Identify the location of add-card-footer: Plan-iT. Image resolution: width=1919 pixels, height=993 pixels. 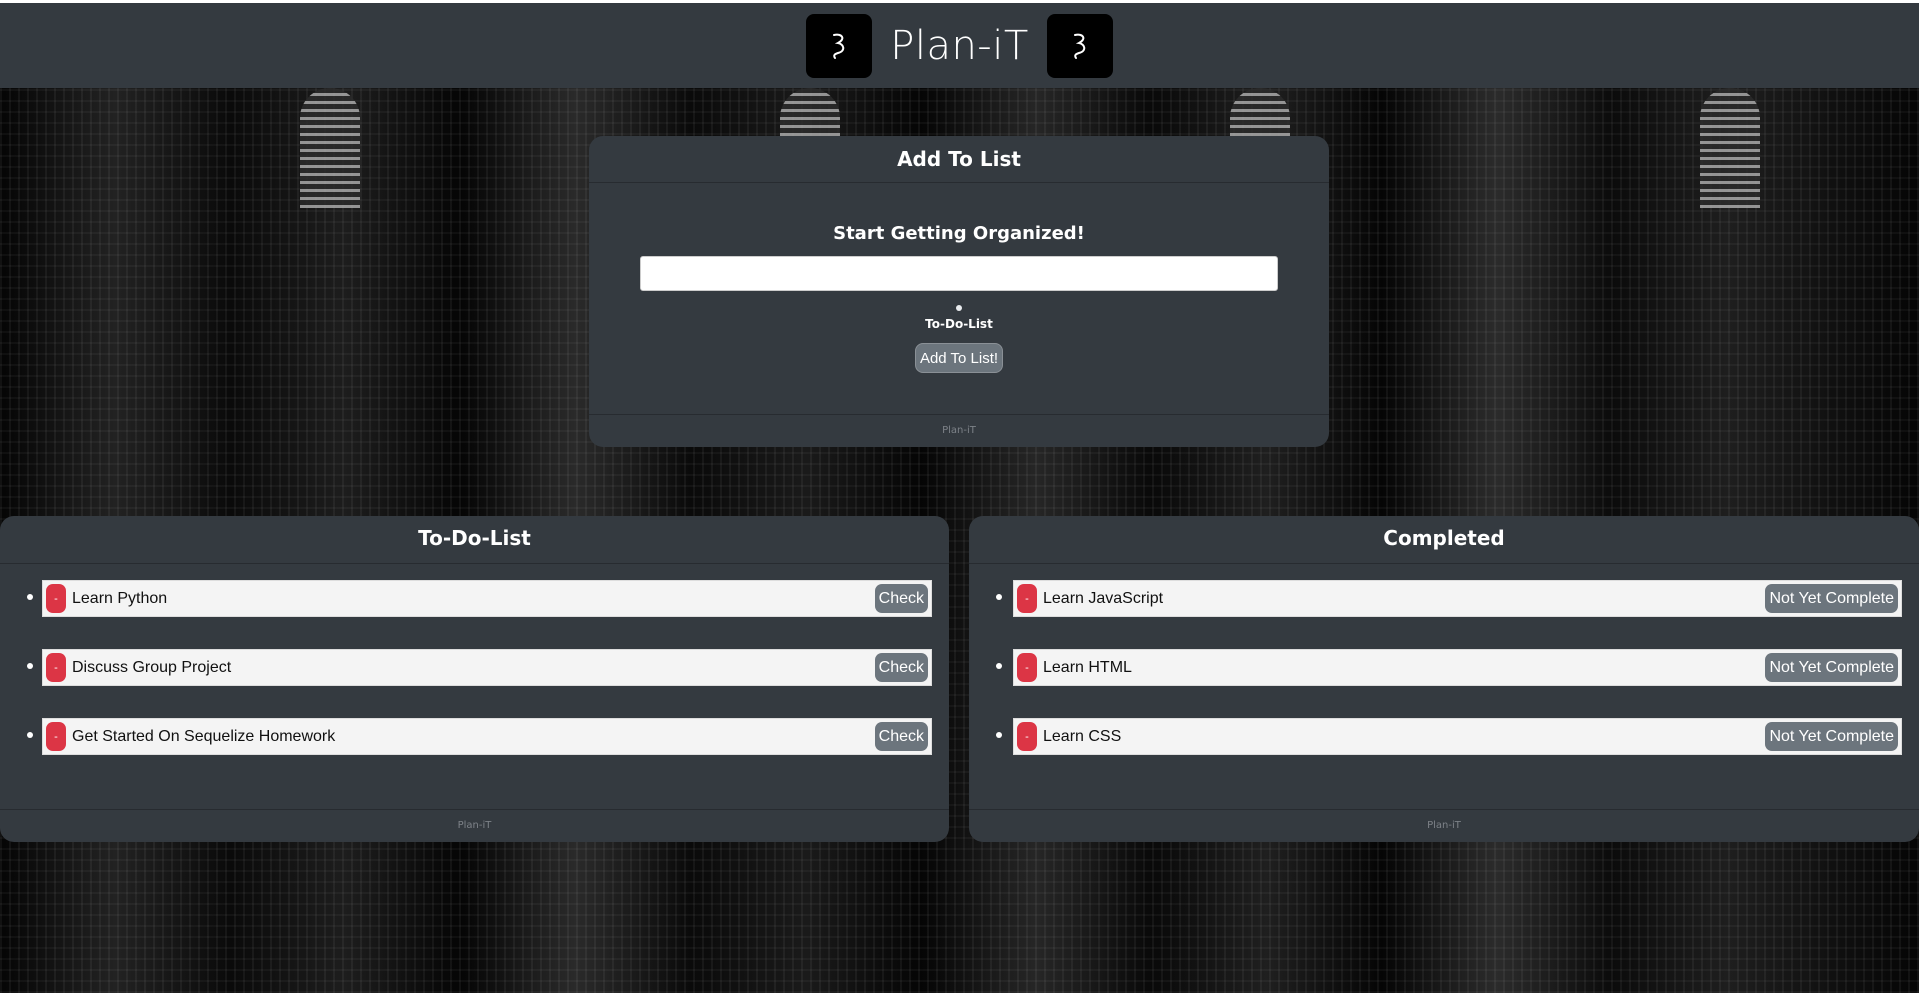
(959, 430).